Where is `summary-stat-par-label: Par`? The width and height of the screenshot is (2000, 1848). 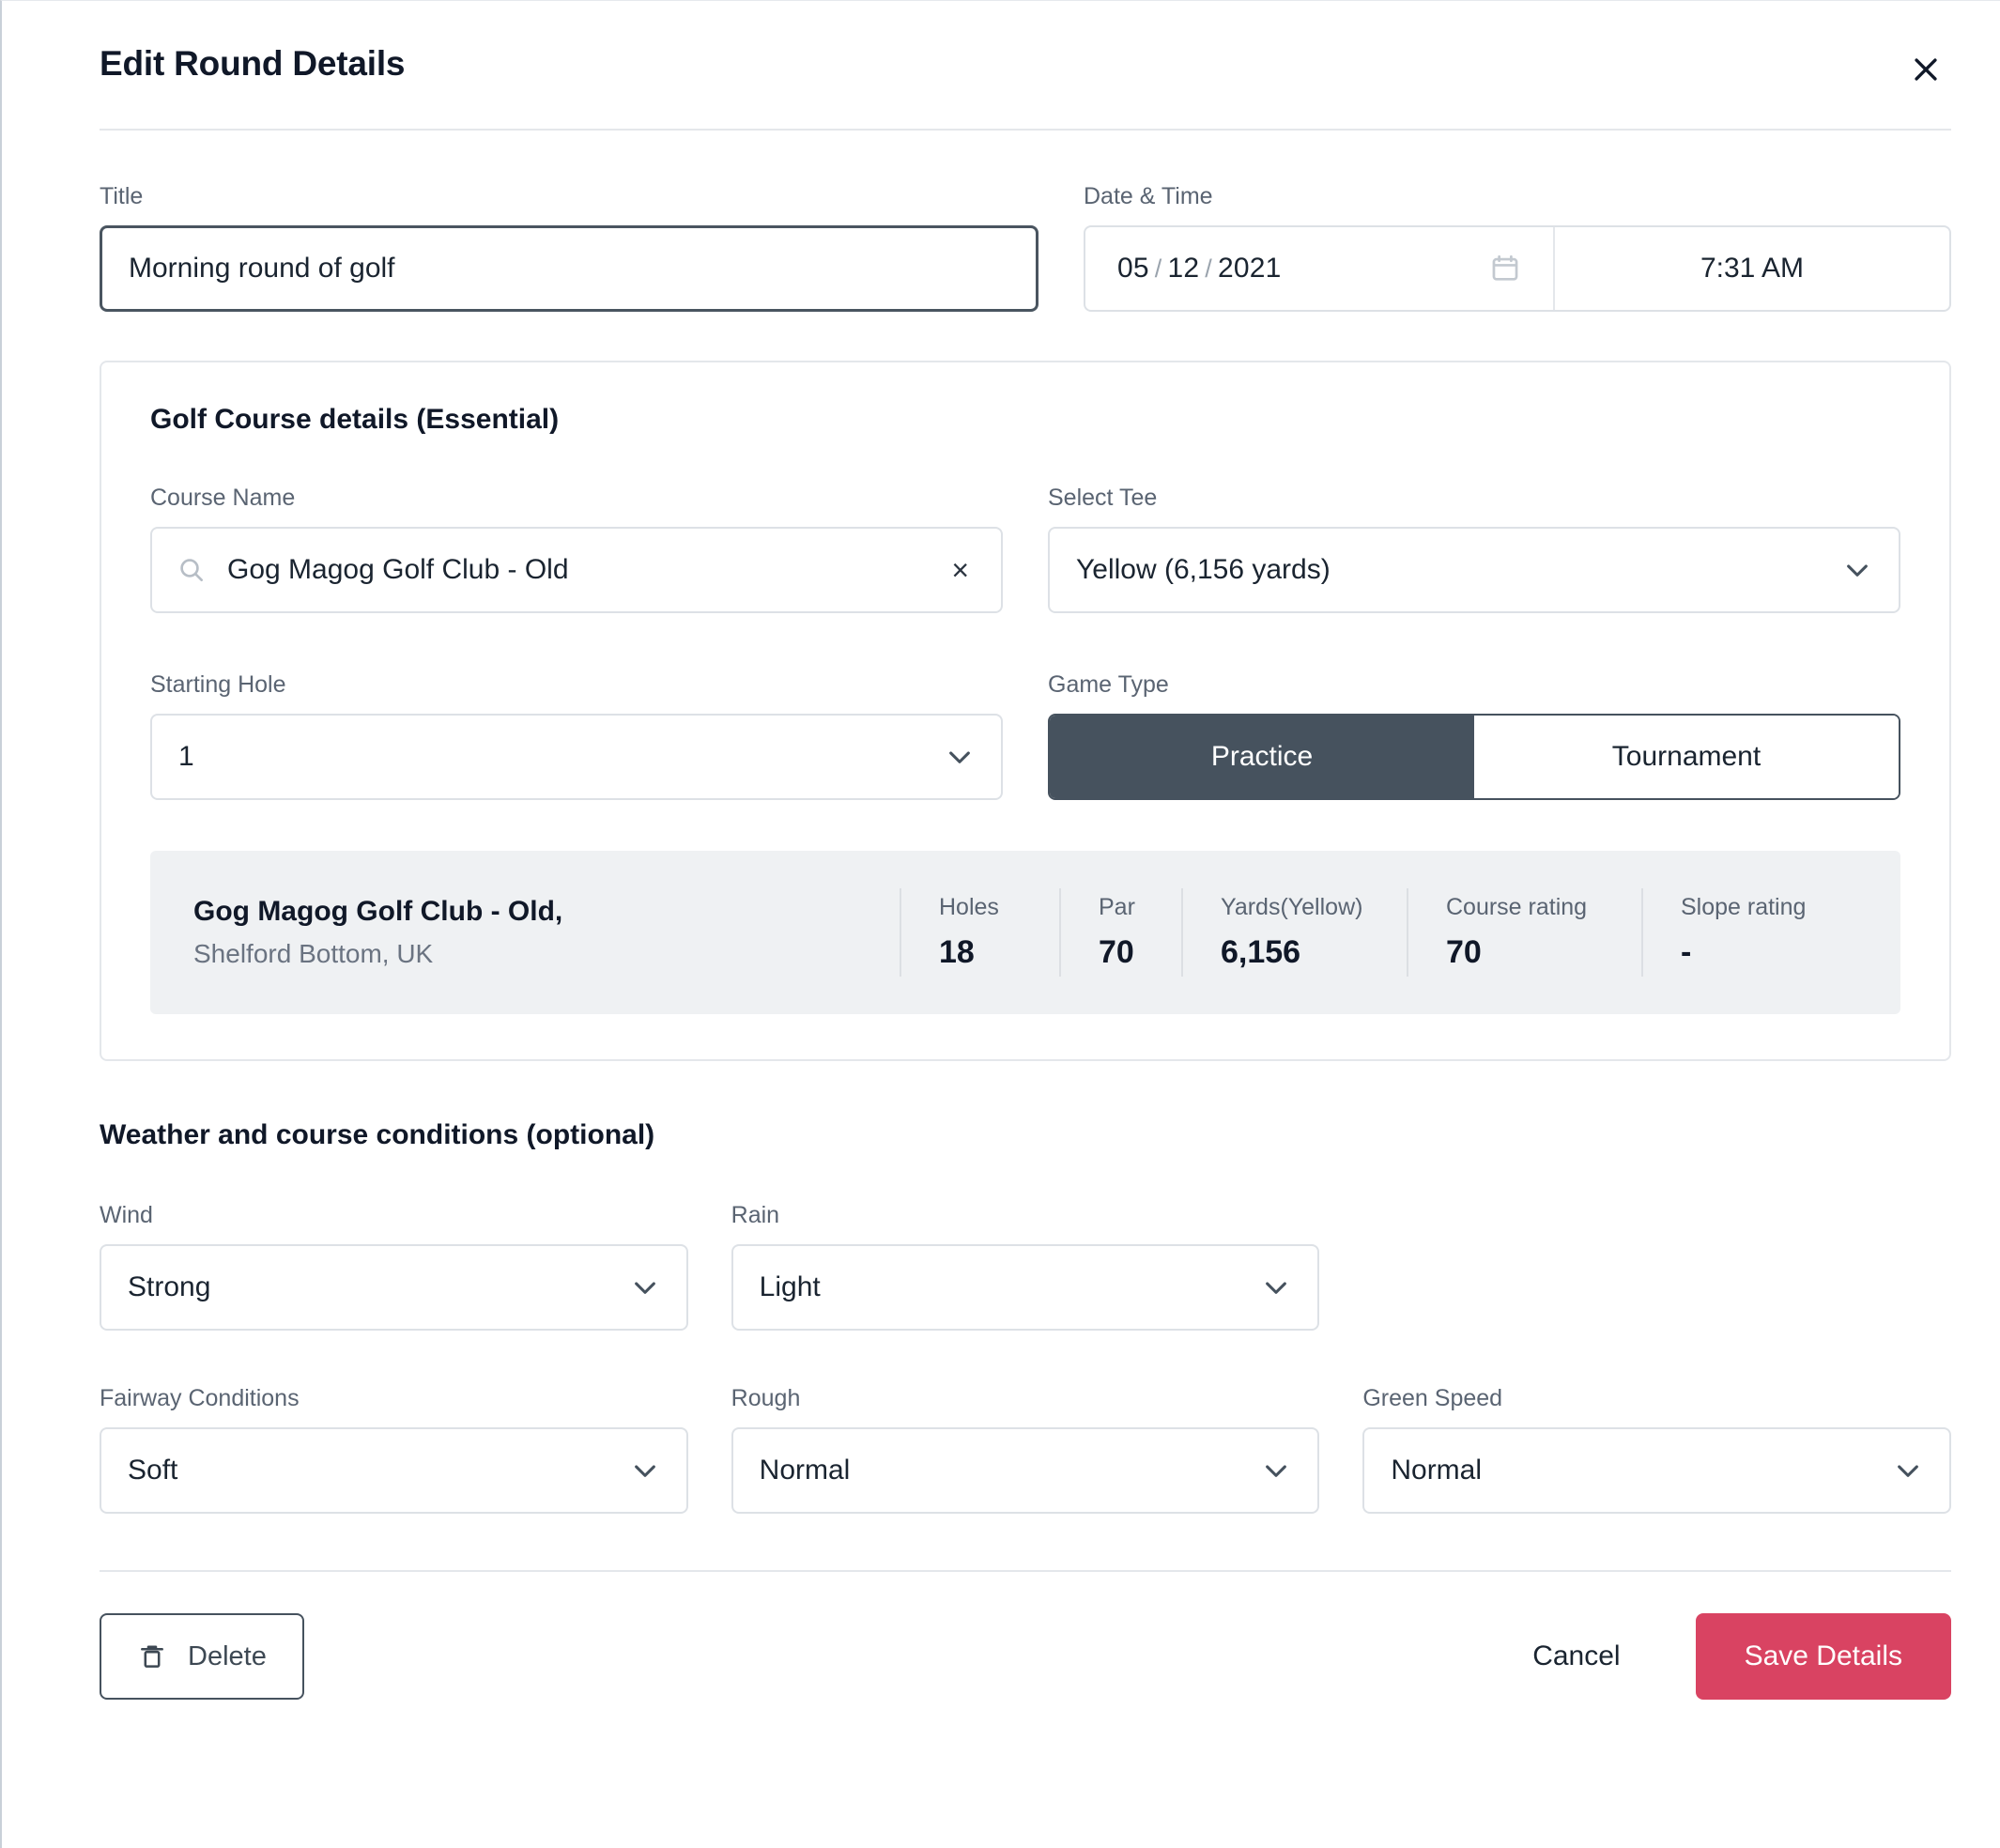
summary-stat-par-label: Par is located at coordinates (1117, 907).